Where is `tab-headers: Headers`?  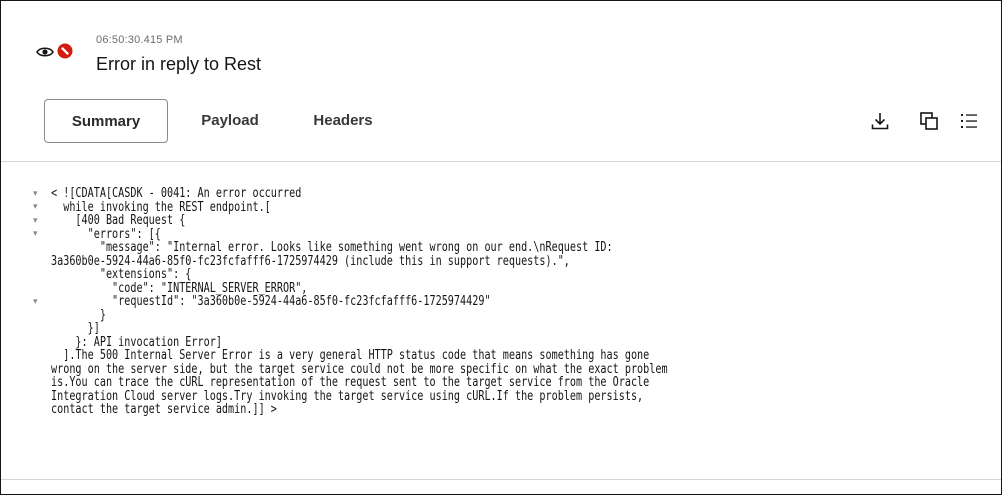
tab-headers: Headers is located at coordinates (343, 121).